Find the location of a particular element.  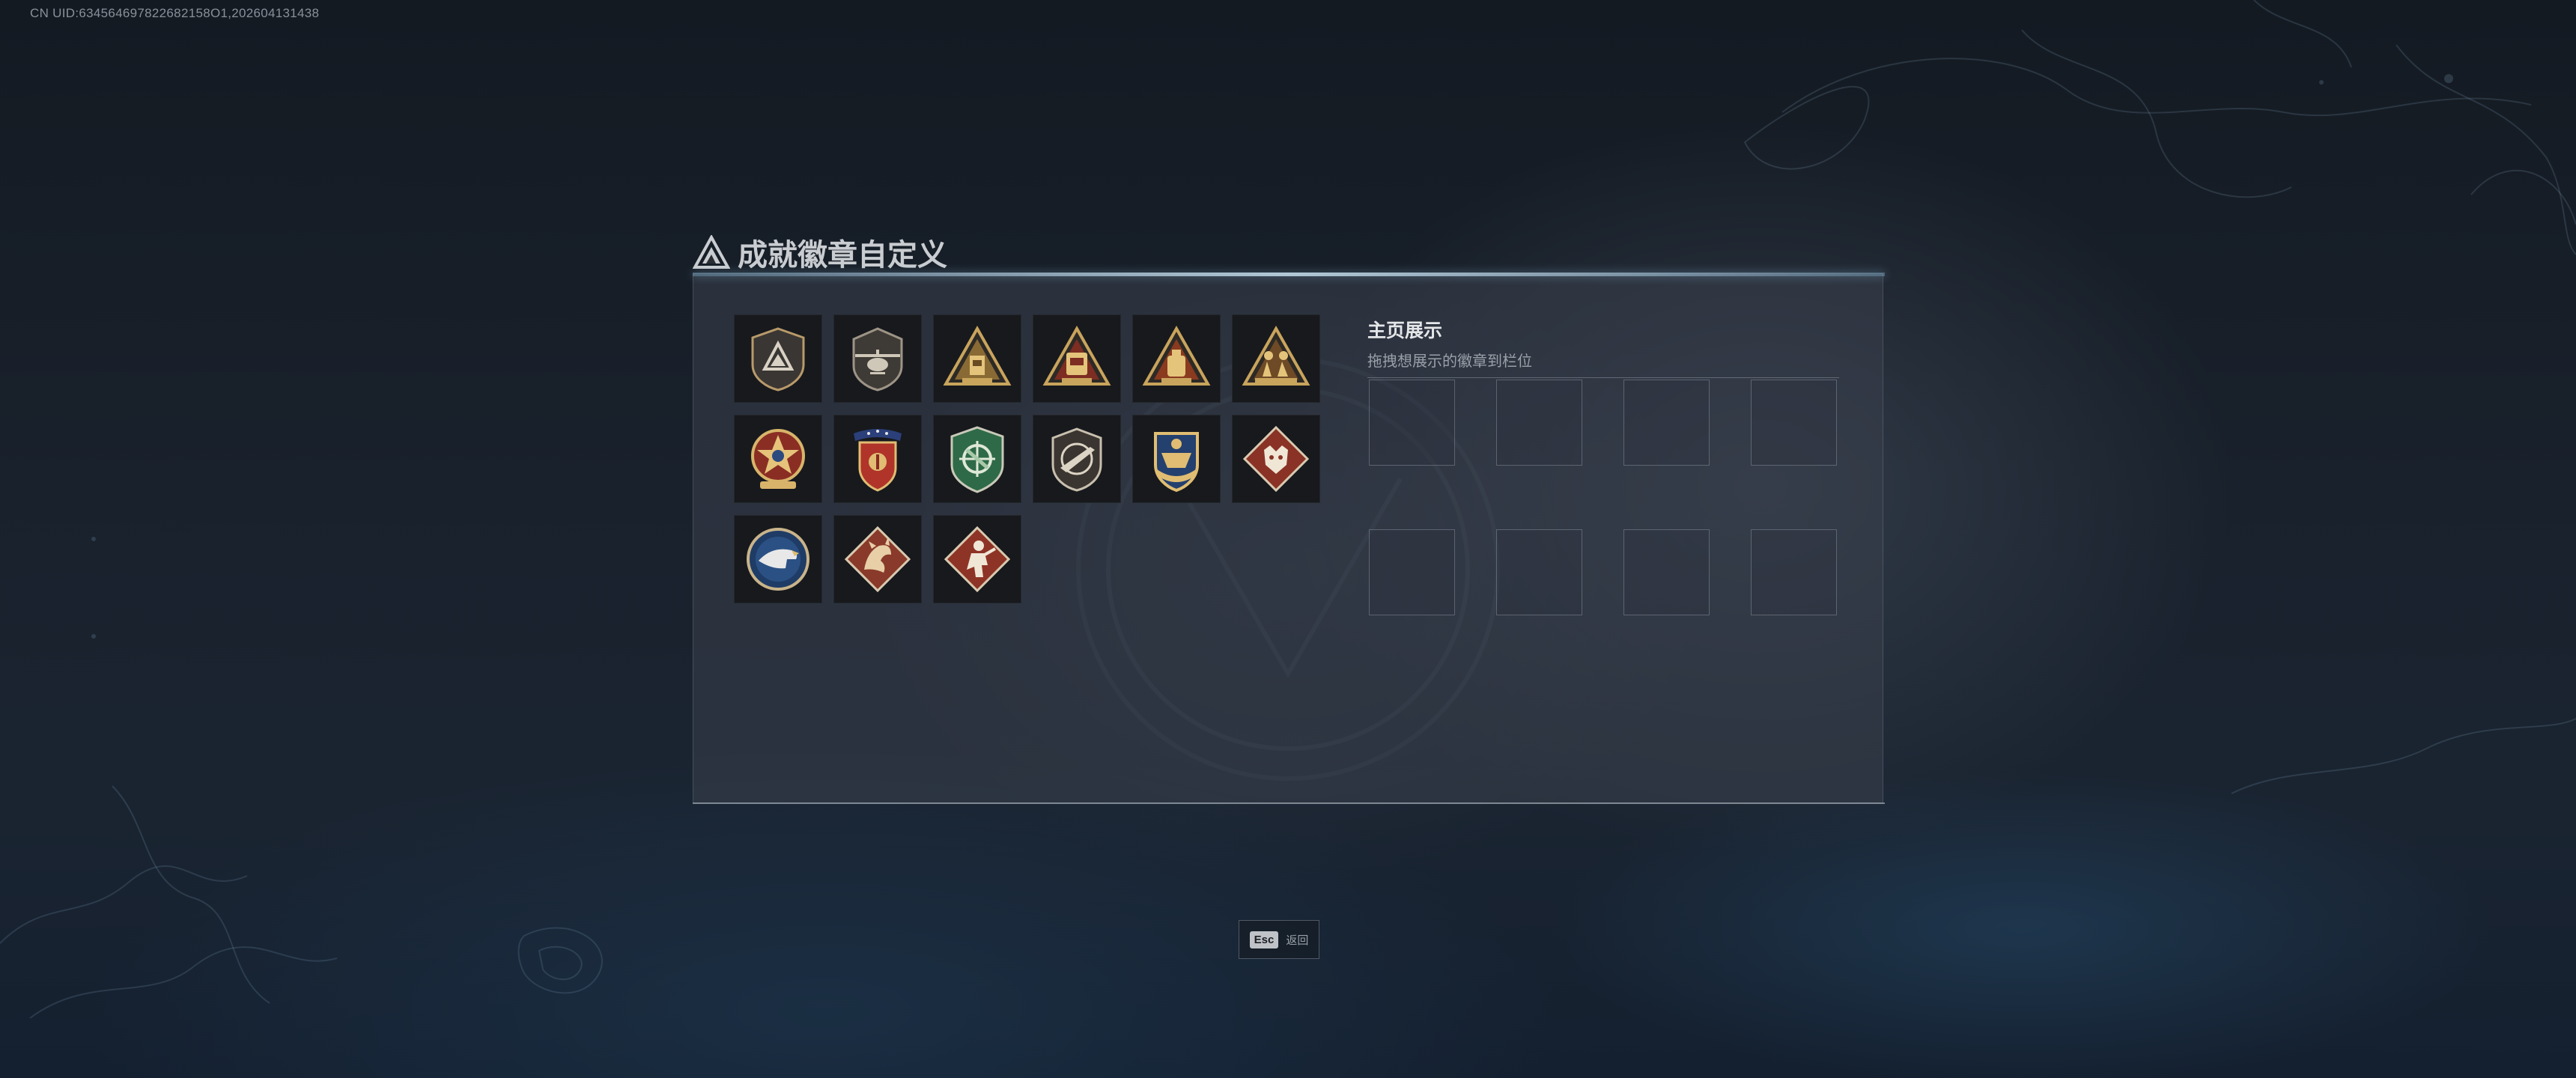

showcase-subtitle: 拖拽想展示的徽章到栏位 is located at coordinates (1449, 361).